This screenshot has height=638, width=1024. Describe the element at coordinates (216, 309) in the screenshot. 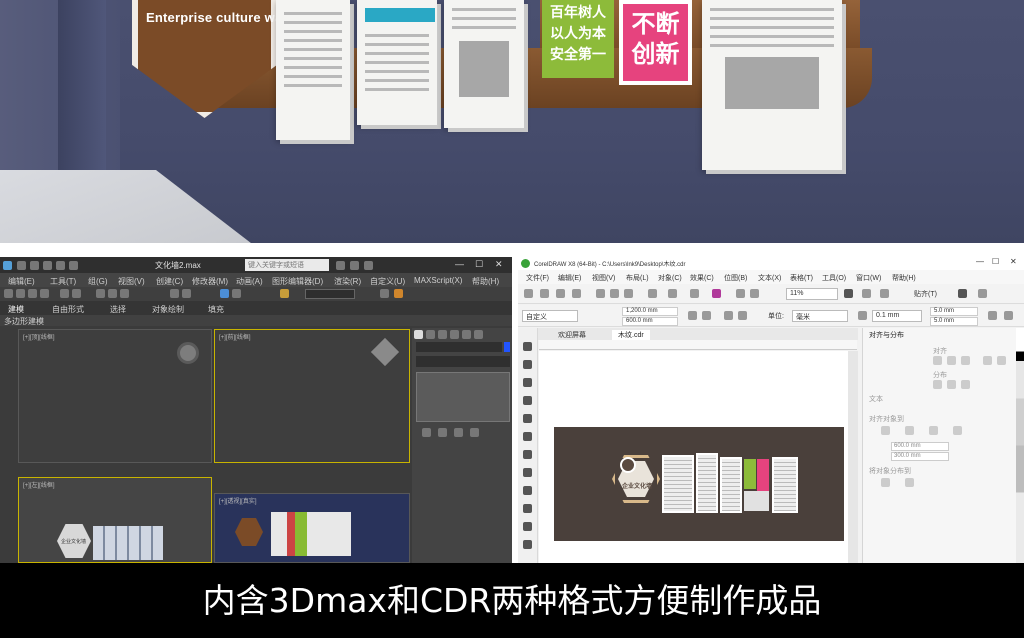

I see `ribbon-tab: 填充` at that location.